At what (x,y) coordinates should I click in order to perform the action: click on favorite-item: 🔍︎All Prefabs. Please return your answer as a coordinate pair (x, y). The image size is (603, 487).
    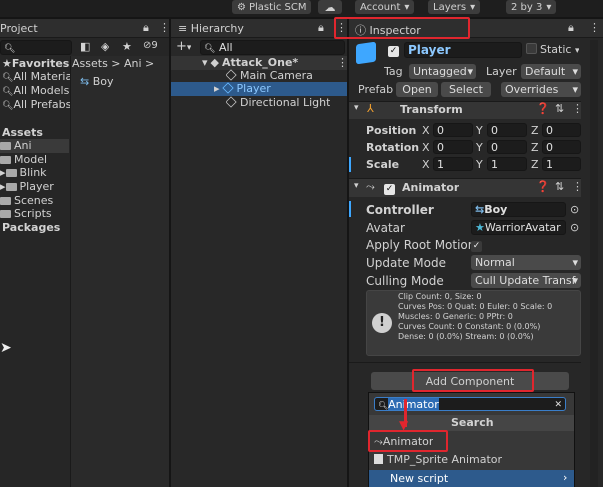
    Looking at the image, I should click on (36, 104).